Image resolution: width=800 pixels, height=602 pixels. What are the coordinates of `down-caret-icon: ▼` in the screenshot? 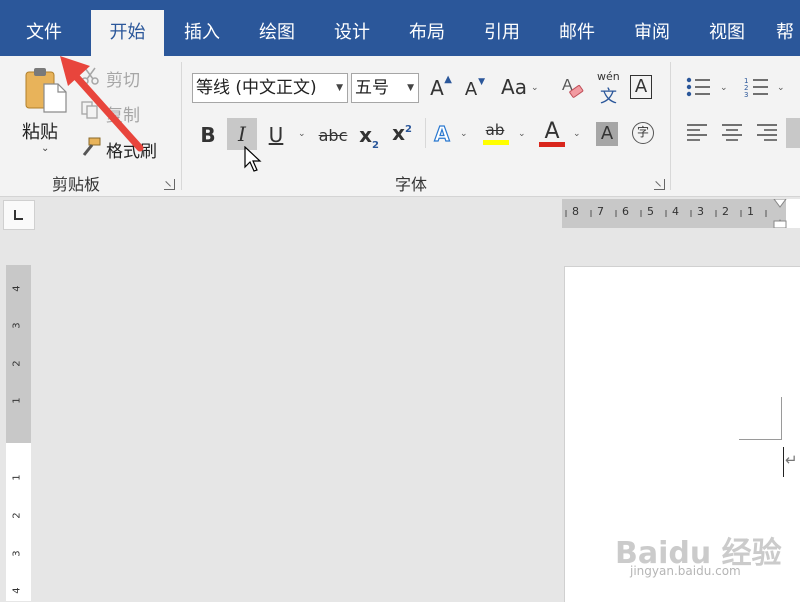 It's located at (481, 82).